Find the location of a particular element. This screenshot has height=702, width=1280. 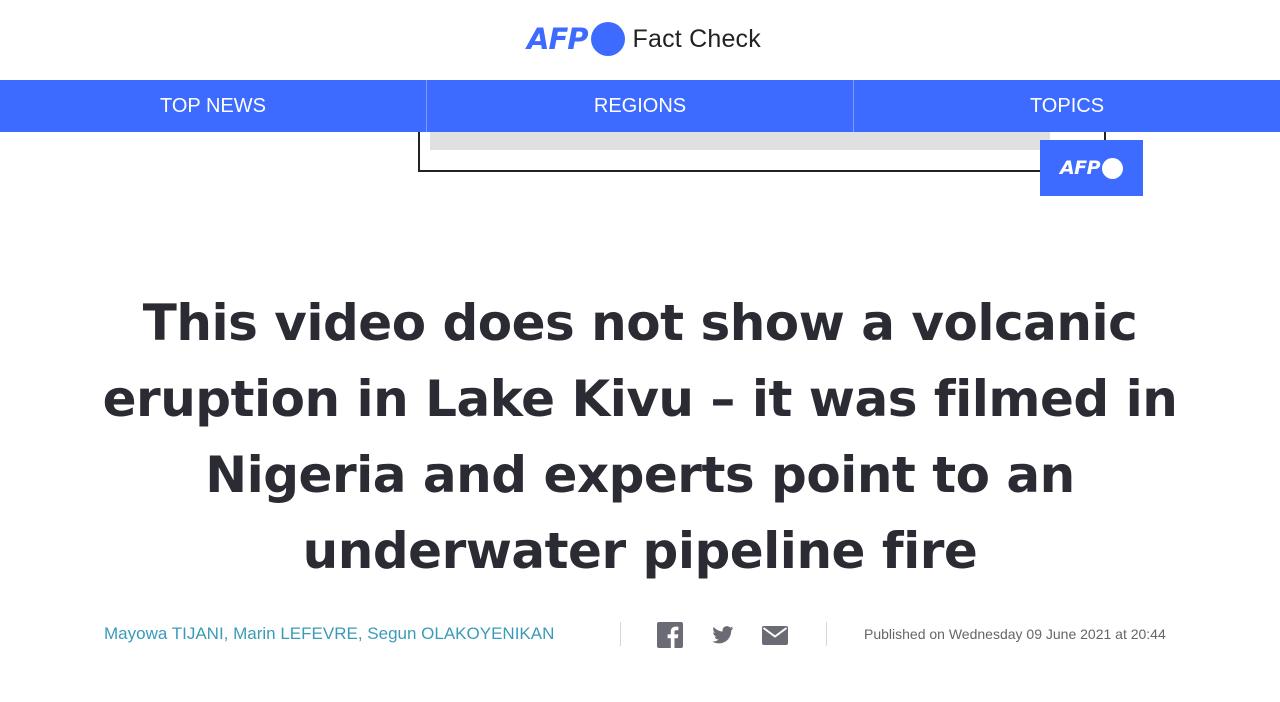

afp-logo-text: AFP is located at coordinates (558, 38).